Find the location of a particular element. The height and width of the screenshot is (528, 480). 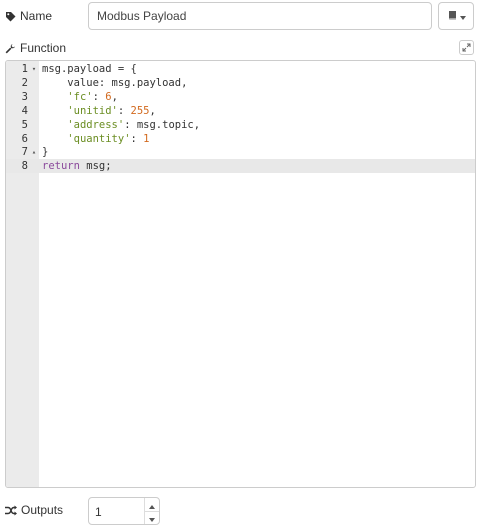

token-str: 'unitid' is located at coordinates (92, 110).